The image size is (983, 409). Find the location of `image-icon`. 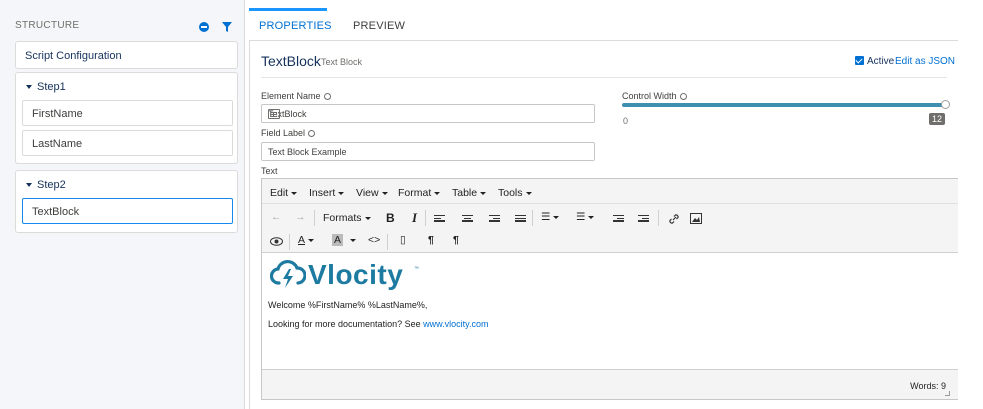

image-icon is located at coordinates (696, 218).